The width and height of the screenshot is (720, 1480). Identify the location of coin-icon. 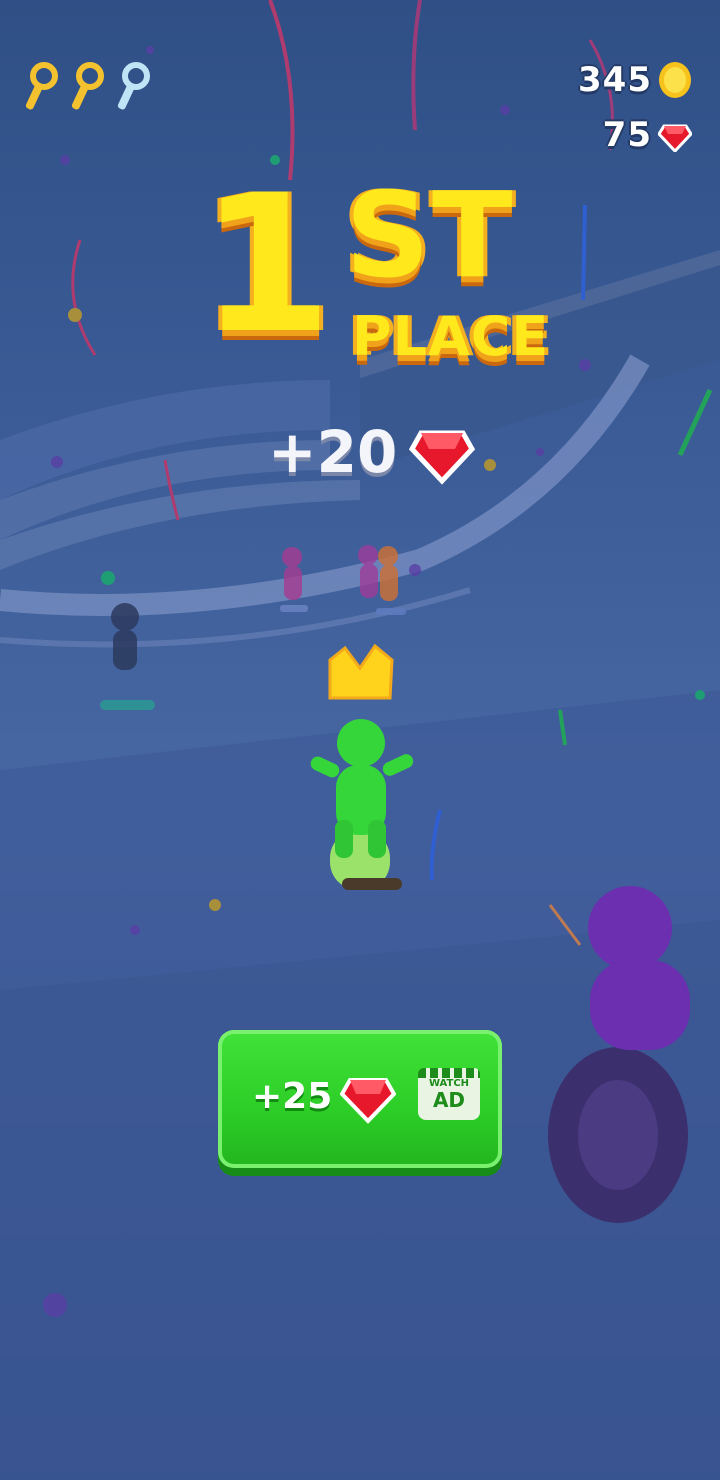
(675, 80).